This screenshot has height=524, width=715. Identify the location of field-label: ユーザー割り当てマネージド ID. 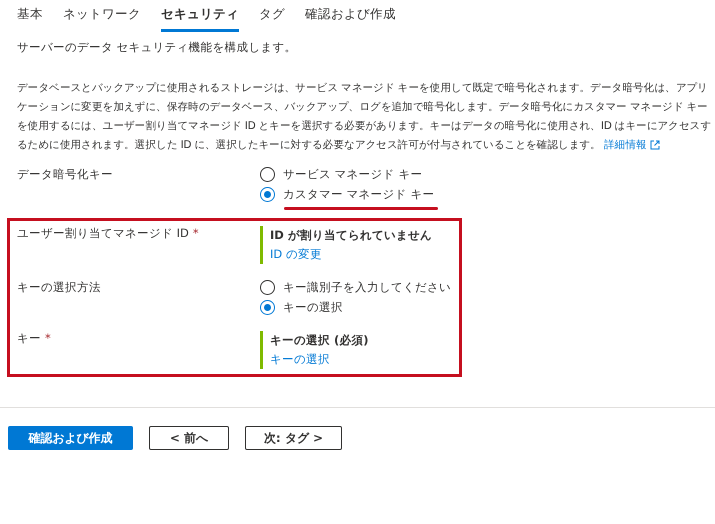
(103, 234).